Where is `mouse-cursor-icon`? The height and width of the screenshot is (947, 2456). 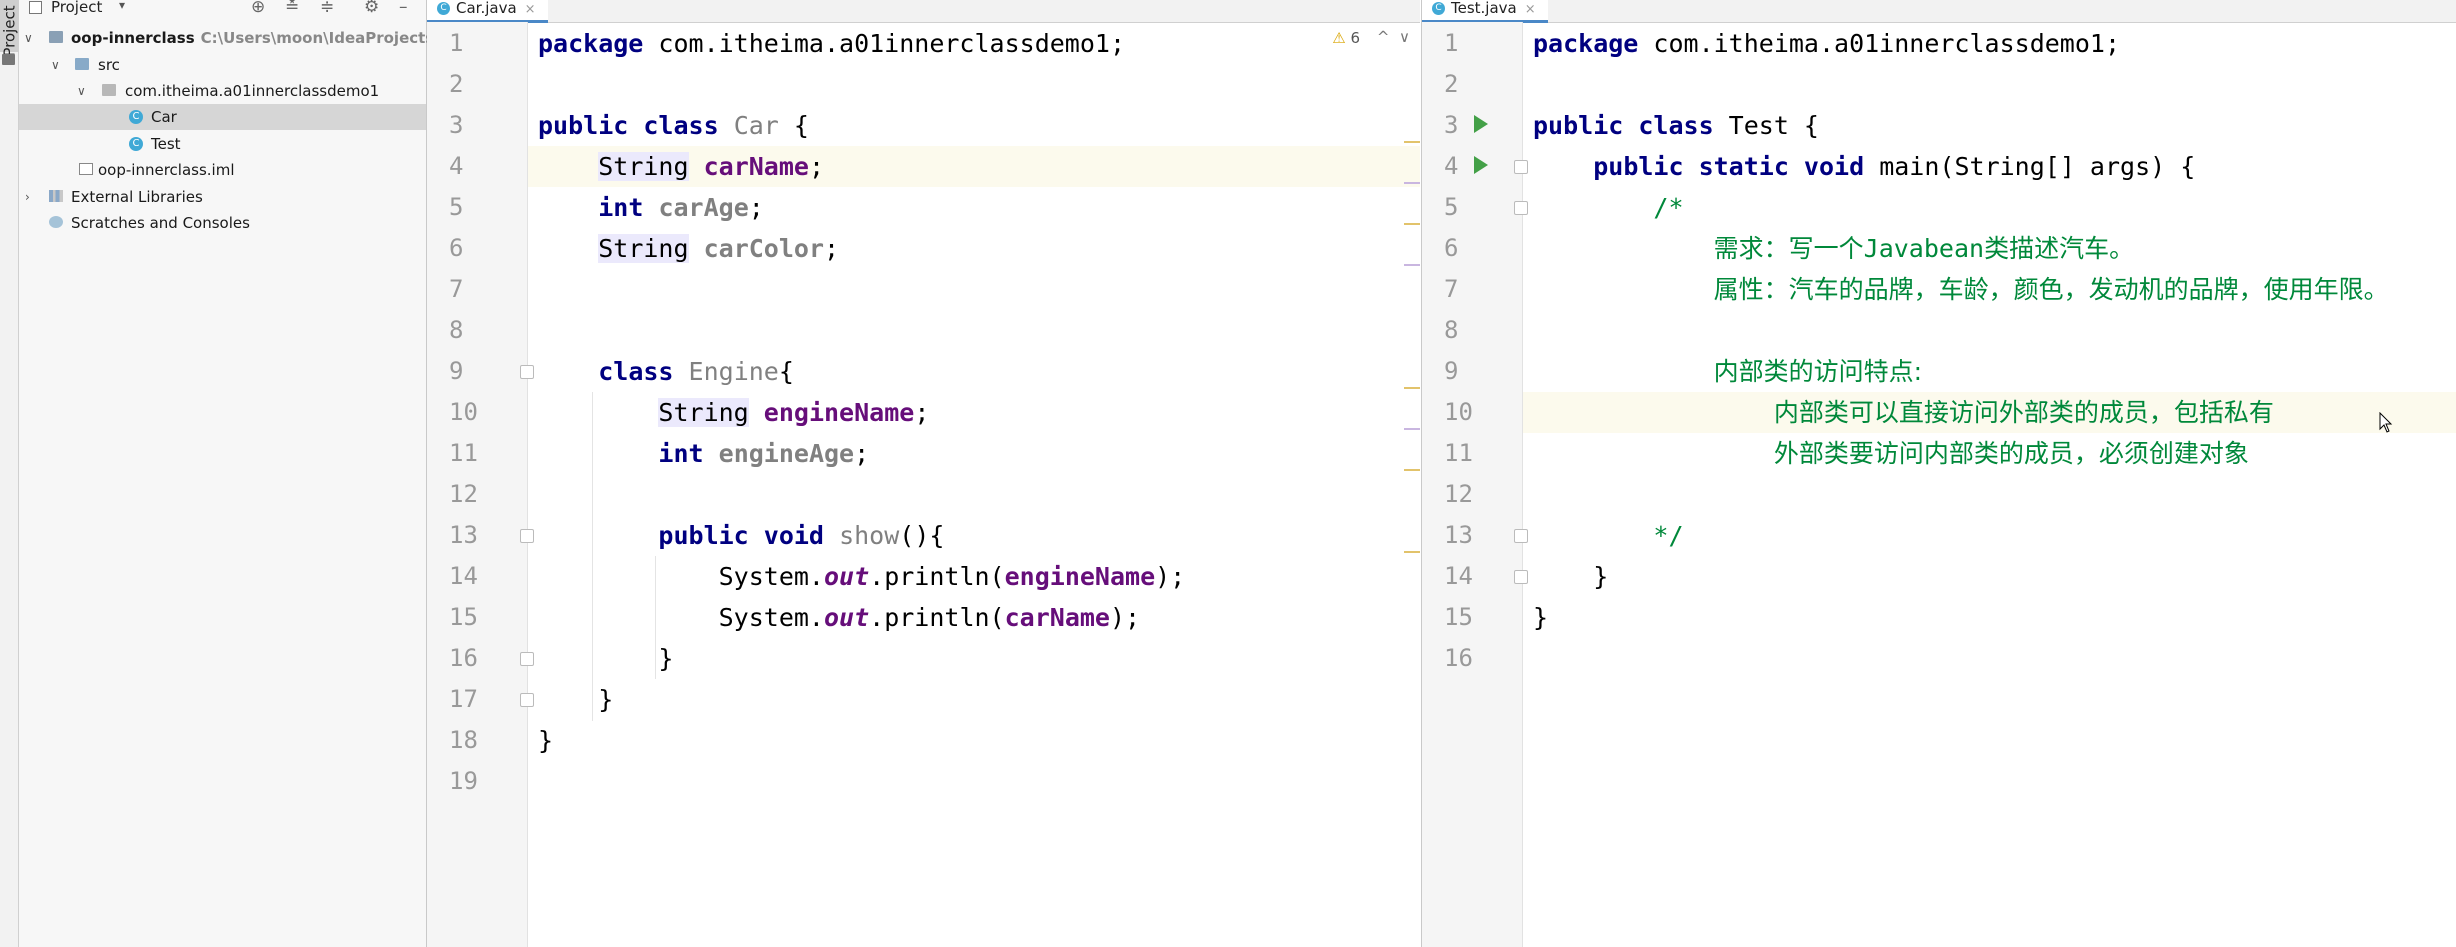
mouse-cursor-icon is located at coordinates (2386, 422).